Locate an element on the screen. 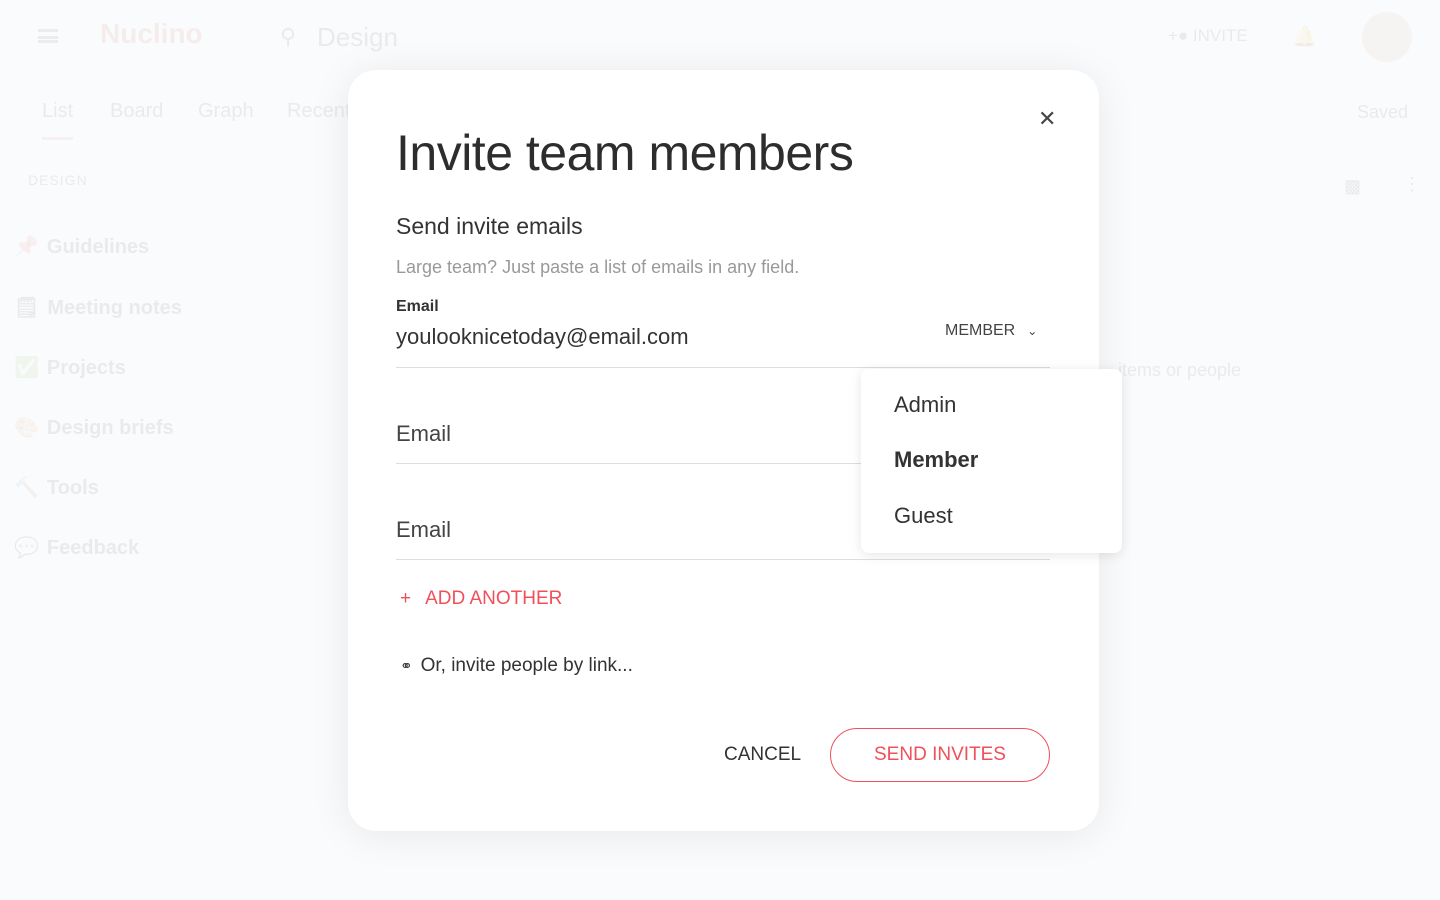 This screenshot has height=900, width=1440. more-icon: ⋮ is located at coordinates (1412, 184).